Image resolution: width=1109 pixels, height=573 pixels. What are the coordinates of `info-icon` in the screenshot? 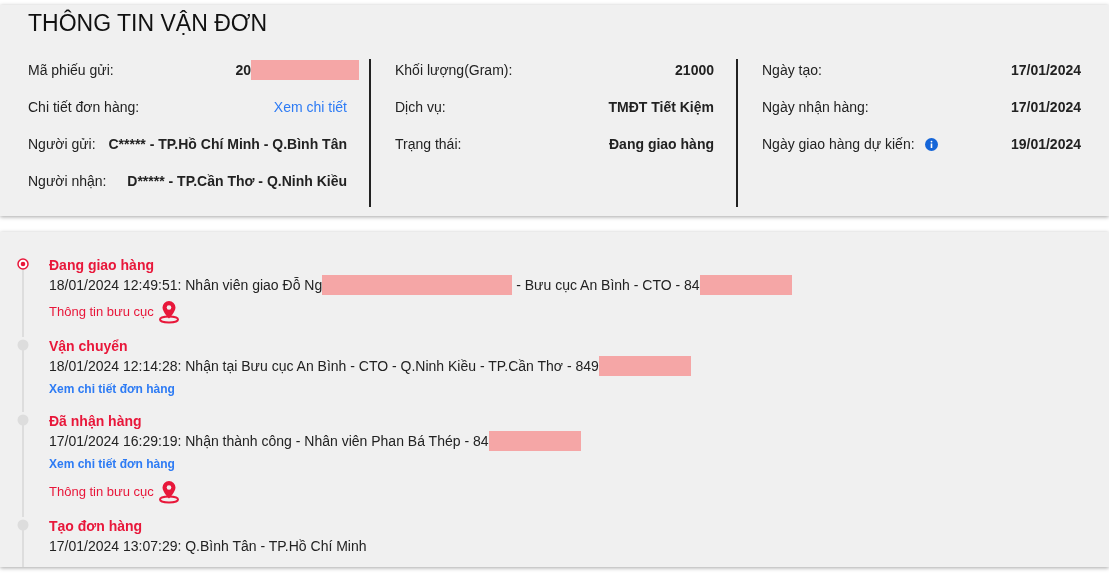 It's located at (931, 144).